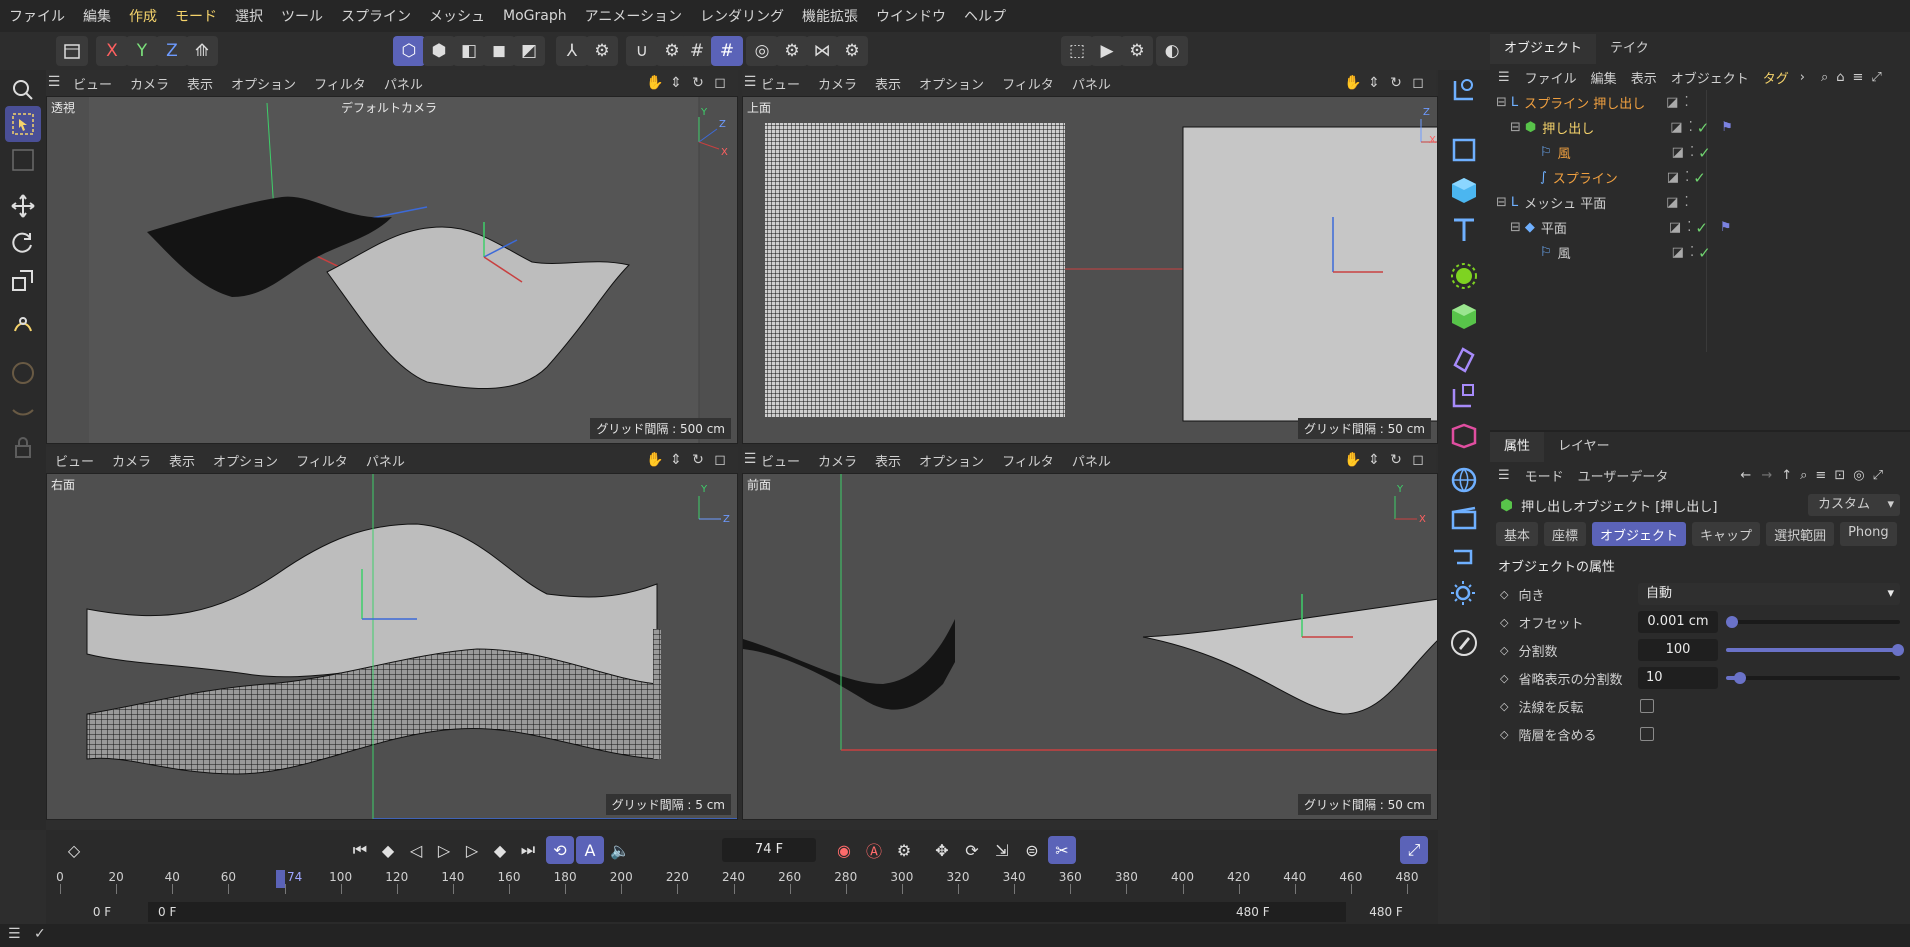 The height and width of the screenshot is (947, 1910). What do you see at coordinates (1464, 480) in the screenshot?
I see `scene-button` at bounding box center [1464, 480].